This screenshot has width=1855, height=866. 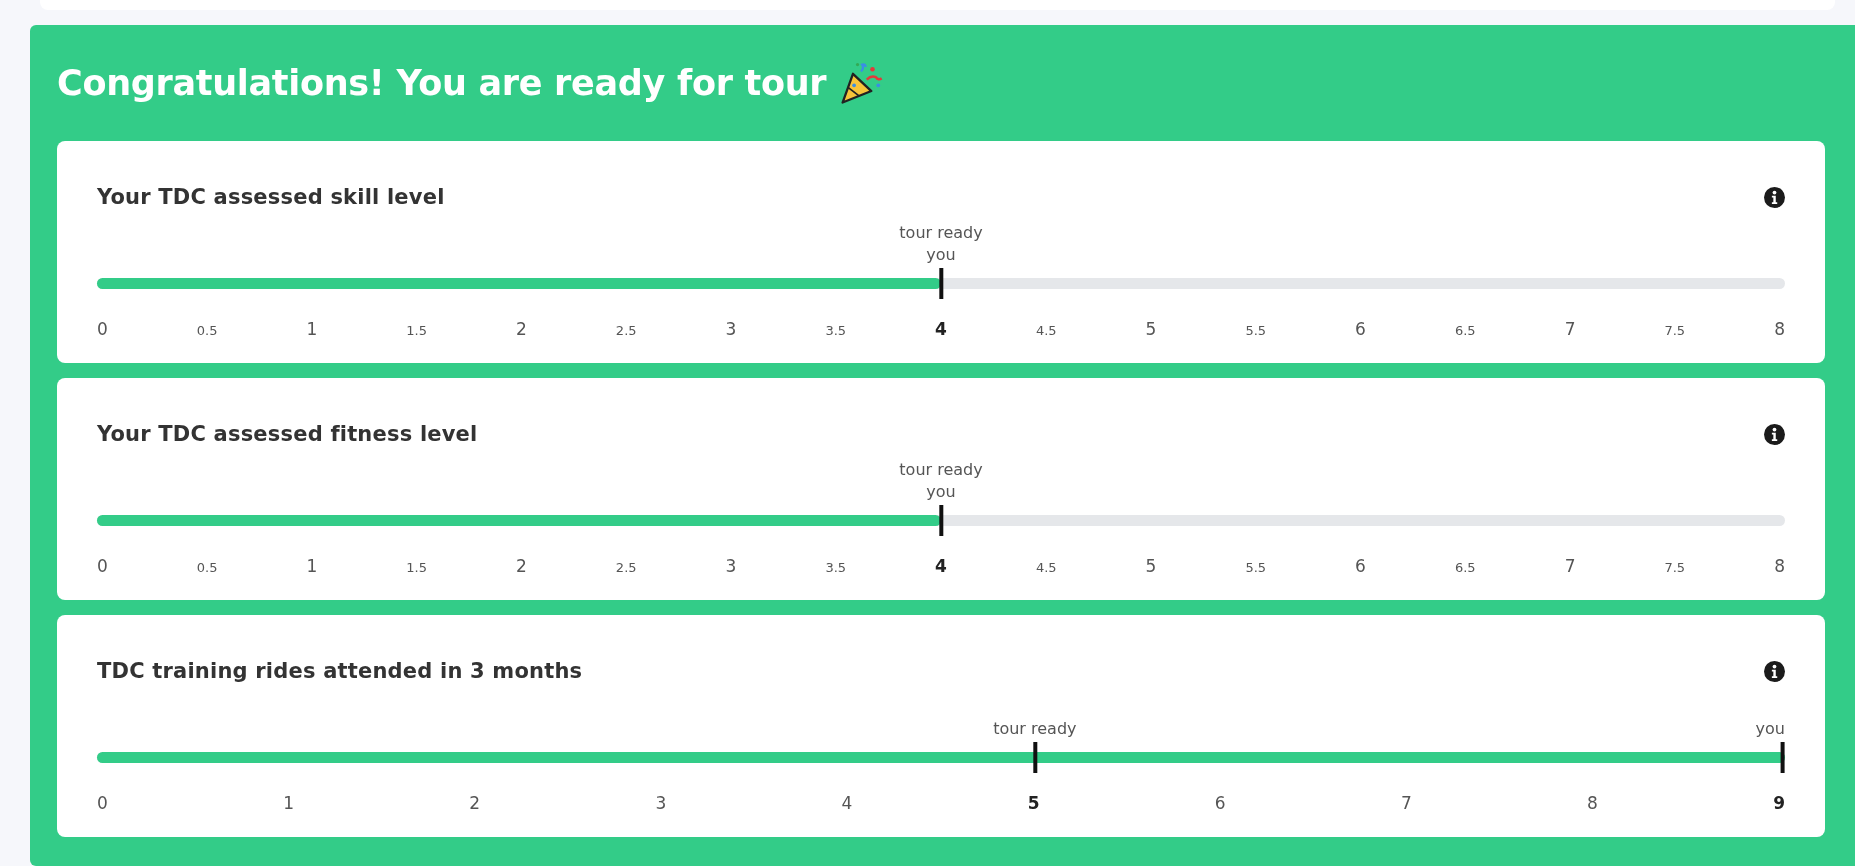 What do you see at coordinates (442, 83) in the screenshot?
I see `panel-title: Congratulations! You are ready for tour` at bounding box center [442, 83].